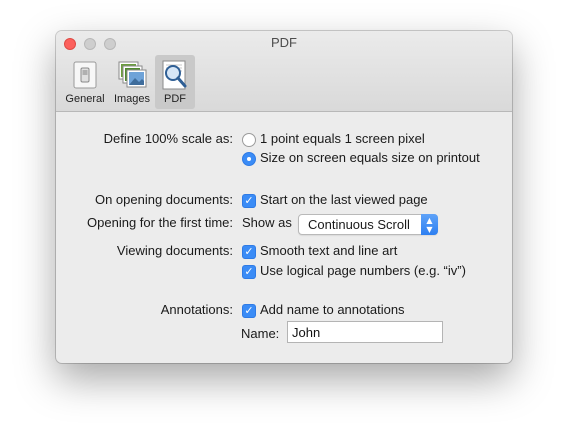 Image resolution: width=568 pixels, height=444 pixels. Describe the element at coordinates (85, 99) in the screenshot. I see `tab-general-label: General` at that location.